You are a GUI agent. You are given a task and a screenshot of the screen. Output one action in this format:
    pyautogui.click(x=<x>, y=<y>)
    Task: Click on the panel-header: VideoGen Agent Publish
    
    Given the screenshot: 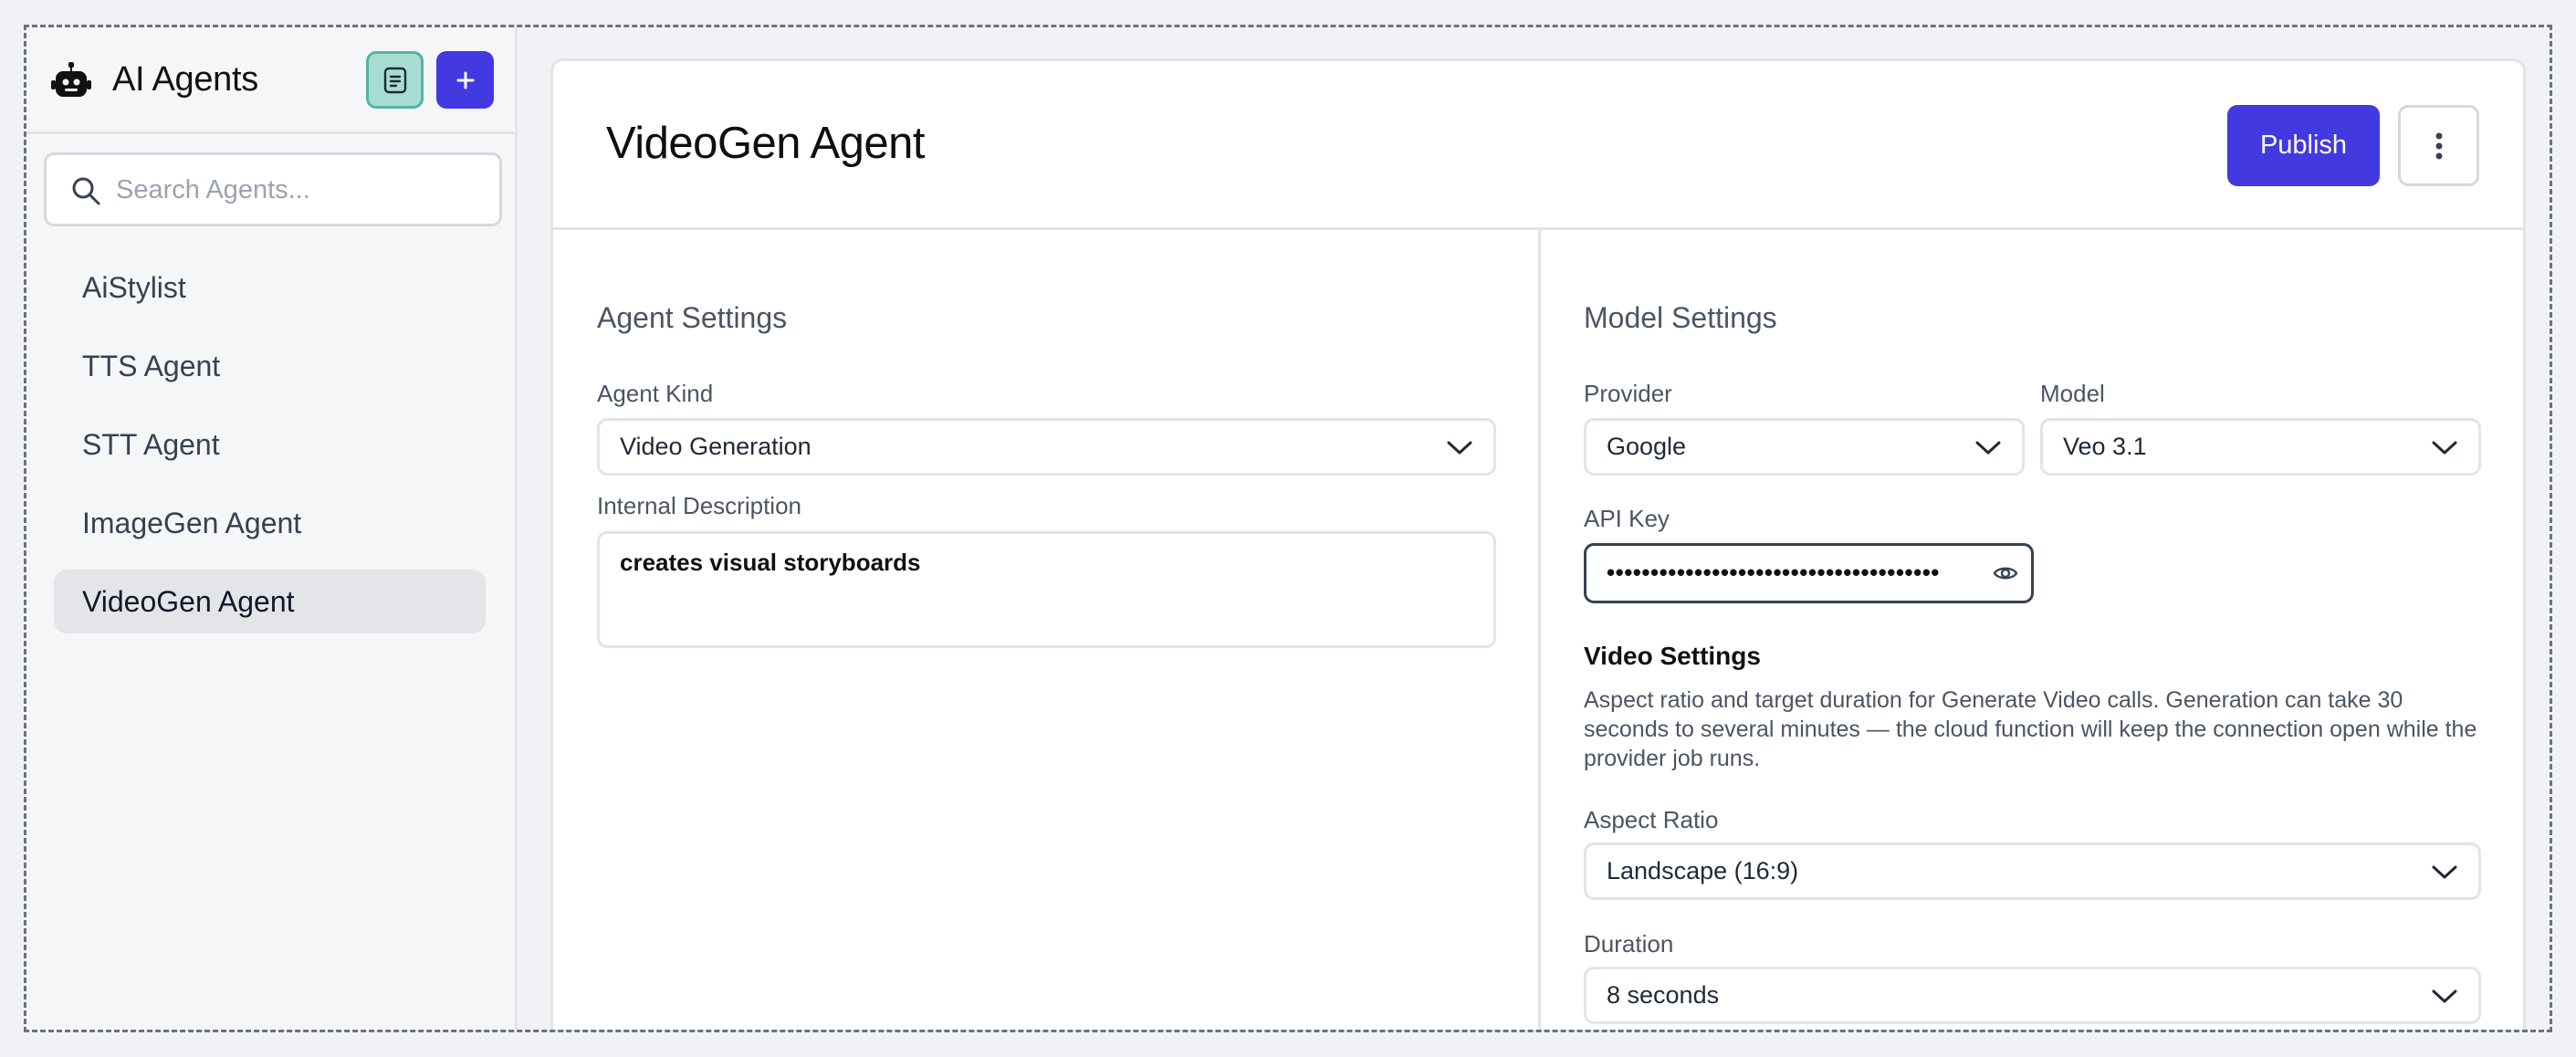 What is the action you would take?
    pyautogui.click(x=1538, y=145)
    